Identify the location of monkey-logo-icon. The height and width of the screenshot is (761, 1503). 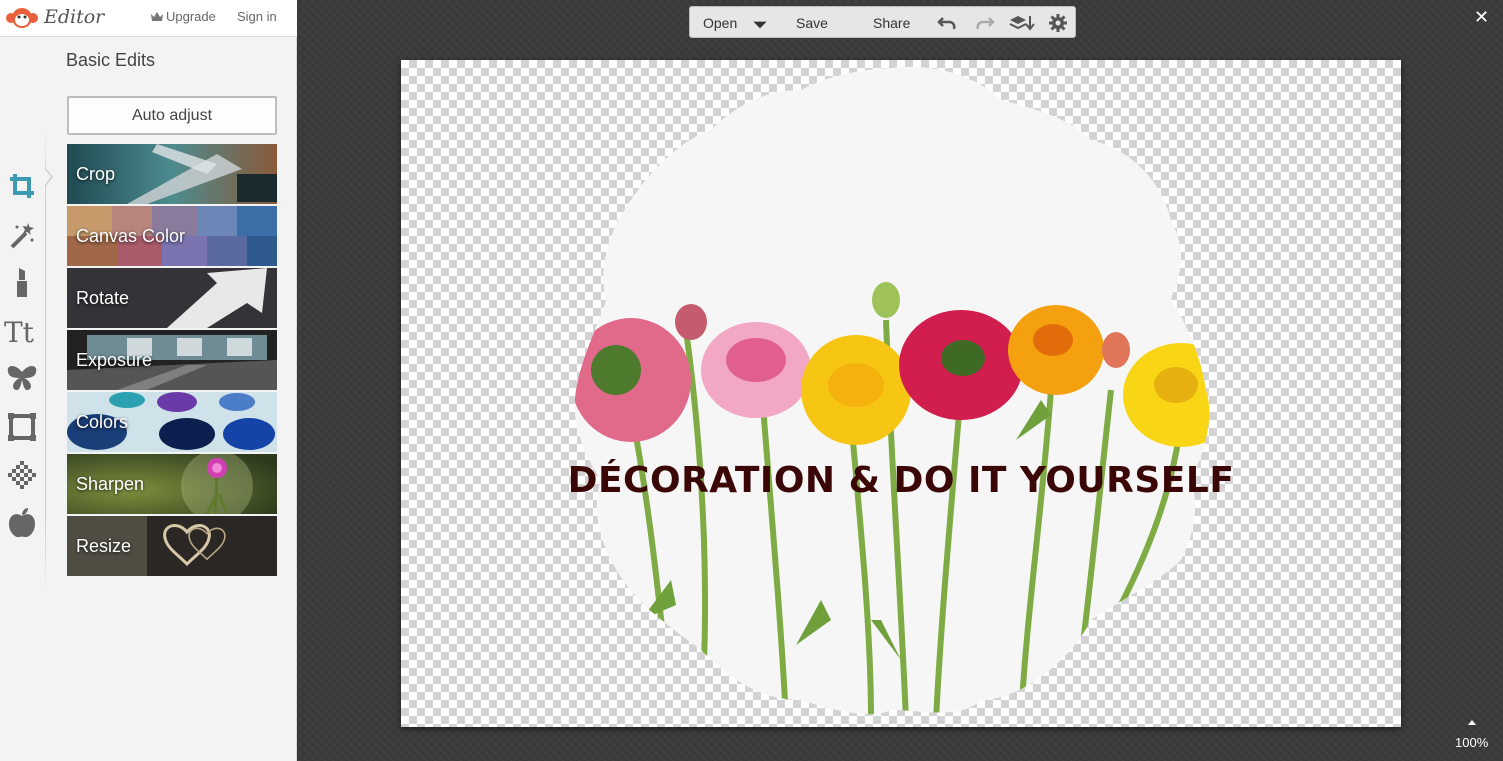
(22, 18).